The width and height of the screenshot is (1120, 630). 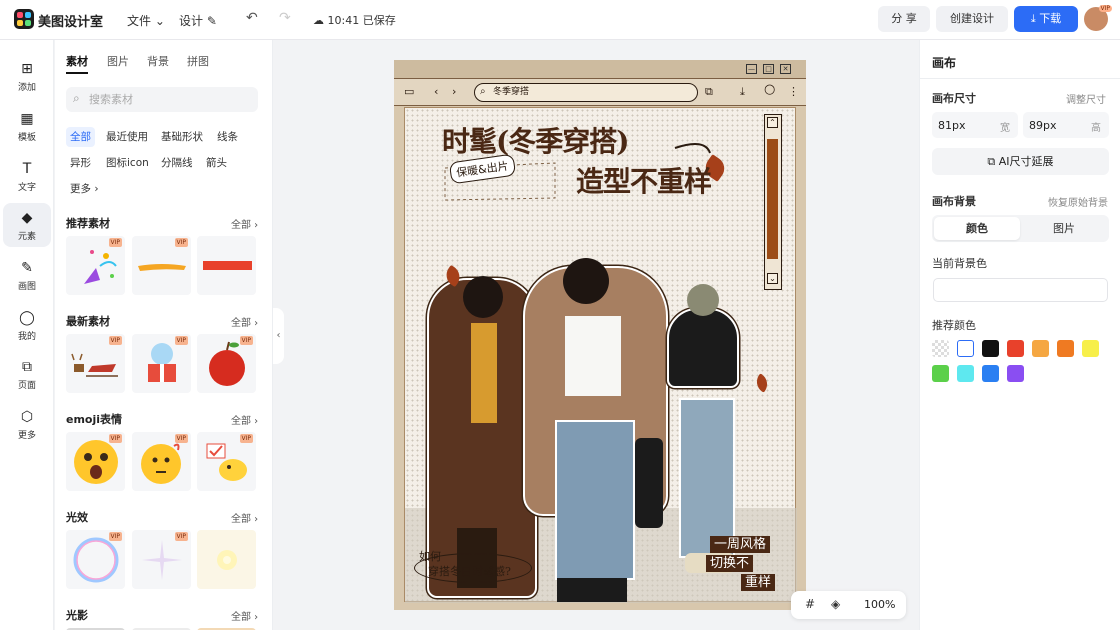 I want to click on section-title-light-effect: 光效, so click(x=77, y=517).